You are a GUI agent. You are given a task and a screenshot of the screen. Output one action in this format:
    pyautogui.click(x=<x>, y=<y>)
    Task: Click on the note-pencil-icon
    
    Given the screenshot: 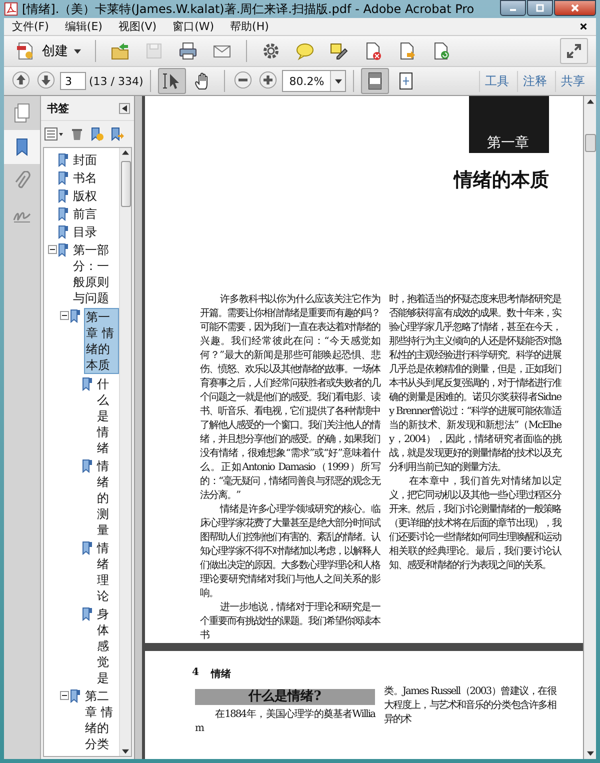 What is the action you would take?
    pyautogui.click(x=339, y=51)
    